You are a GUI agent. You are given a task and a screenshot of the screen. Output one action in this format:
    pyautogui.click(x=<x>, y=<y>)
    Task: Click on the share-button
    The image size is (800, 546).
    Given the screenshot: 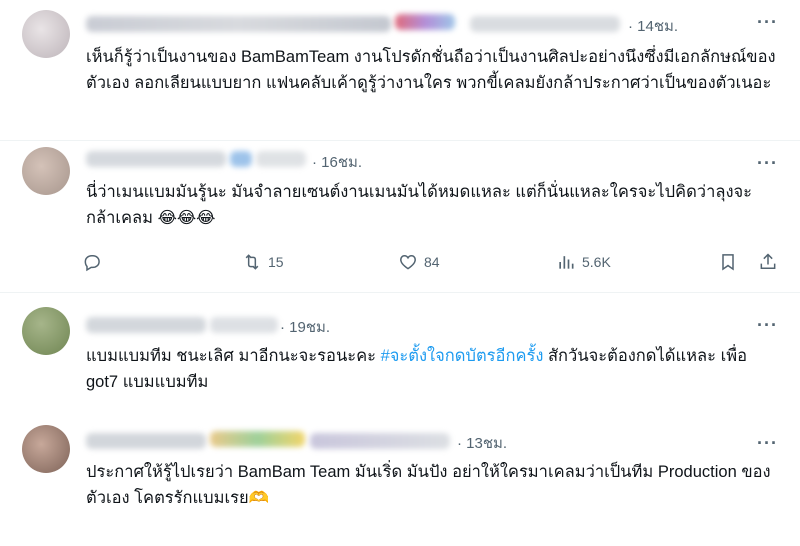 What is the action you would take?
    pyautogui.click(x=768, y=262)
    